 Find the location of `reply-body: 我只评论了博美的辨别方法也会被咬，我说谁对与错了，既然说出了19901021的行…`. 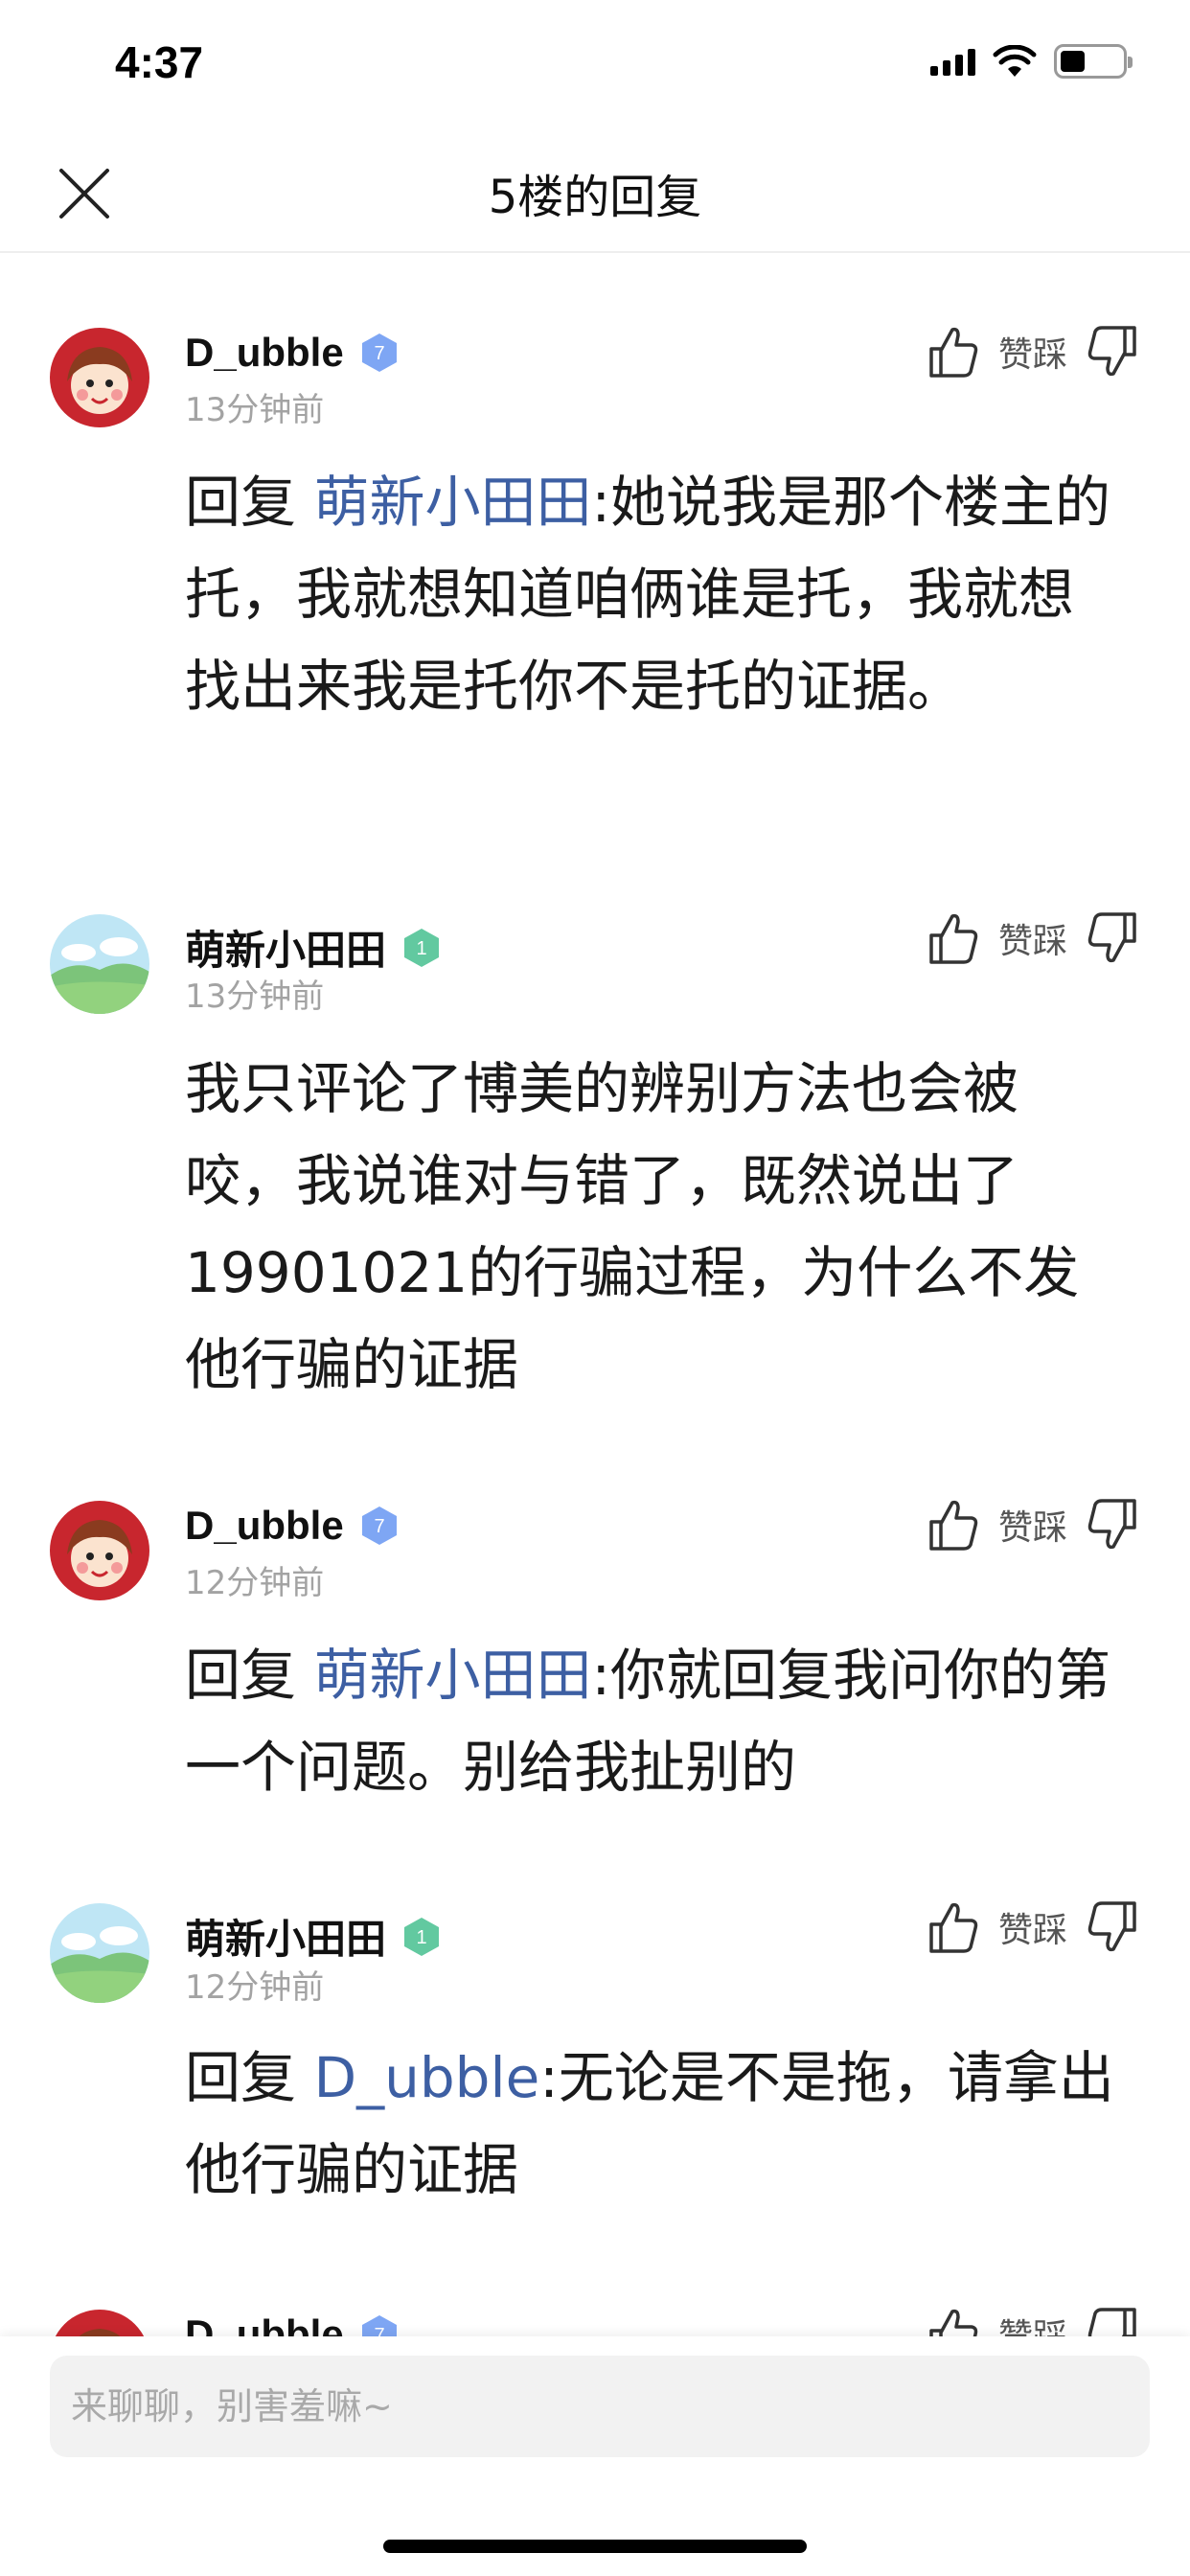

reply-body: 我只评论了博美的辨别方法也会被咬，我说谁对与错了，既然说出了19901021的行… is located at coordinates (633, 1226).